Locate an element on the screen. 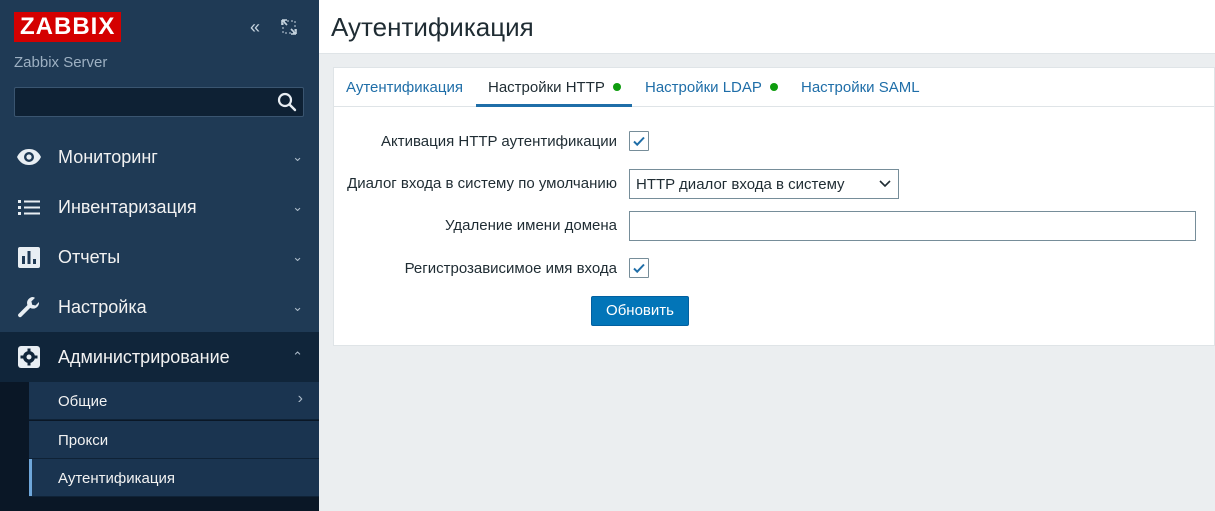  admin-submenu: Общие › Прокси Аутентификация is located at coordinates (159, 446).